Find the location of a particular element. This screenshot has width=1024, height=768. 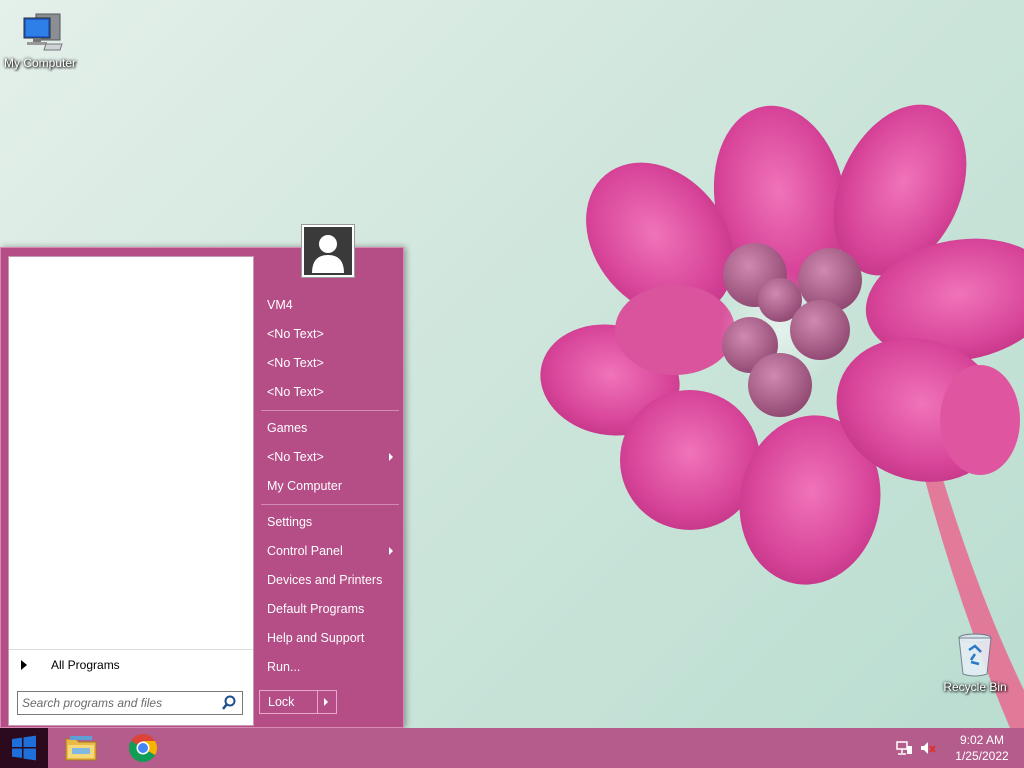

triangle-right-icon is located at coordinates (24, 665).